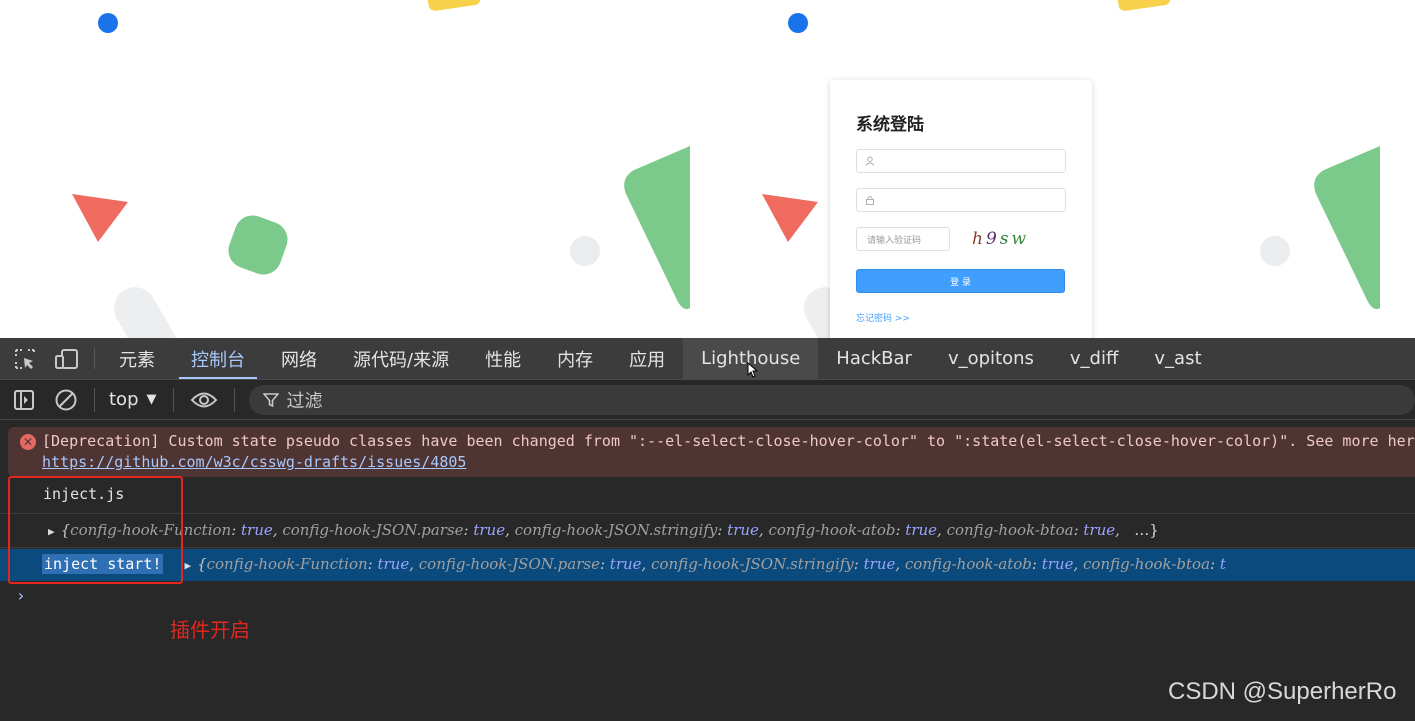  Describe the element at coordinates (903, 239) in the screenshot. I see `captcha-input: 请输入验证码` at that location.